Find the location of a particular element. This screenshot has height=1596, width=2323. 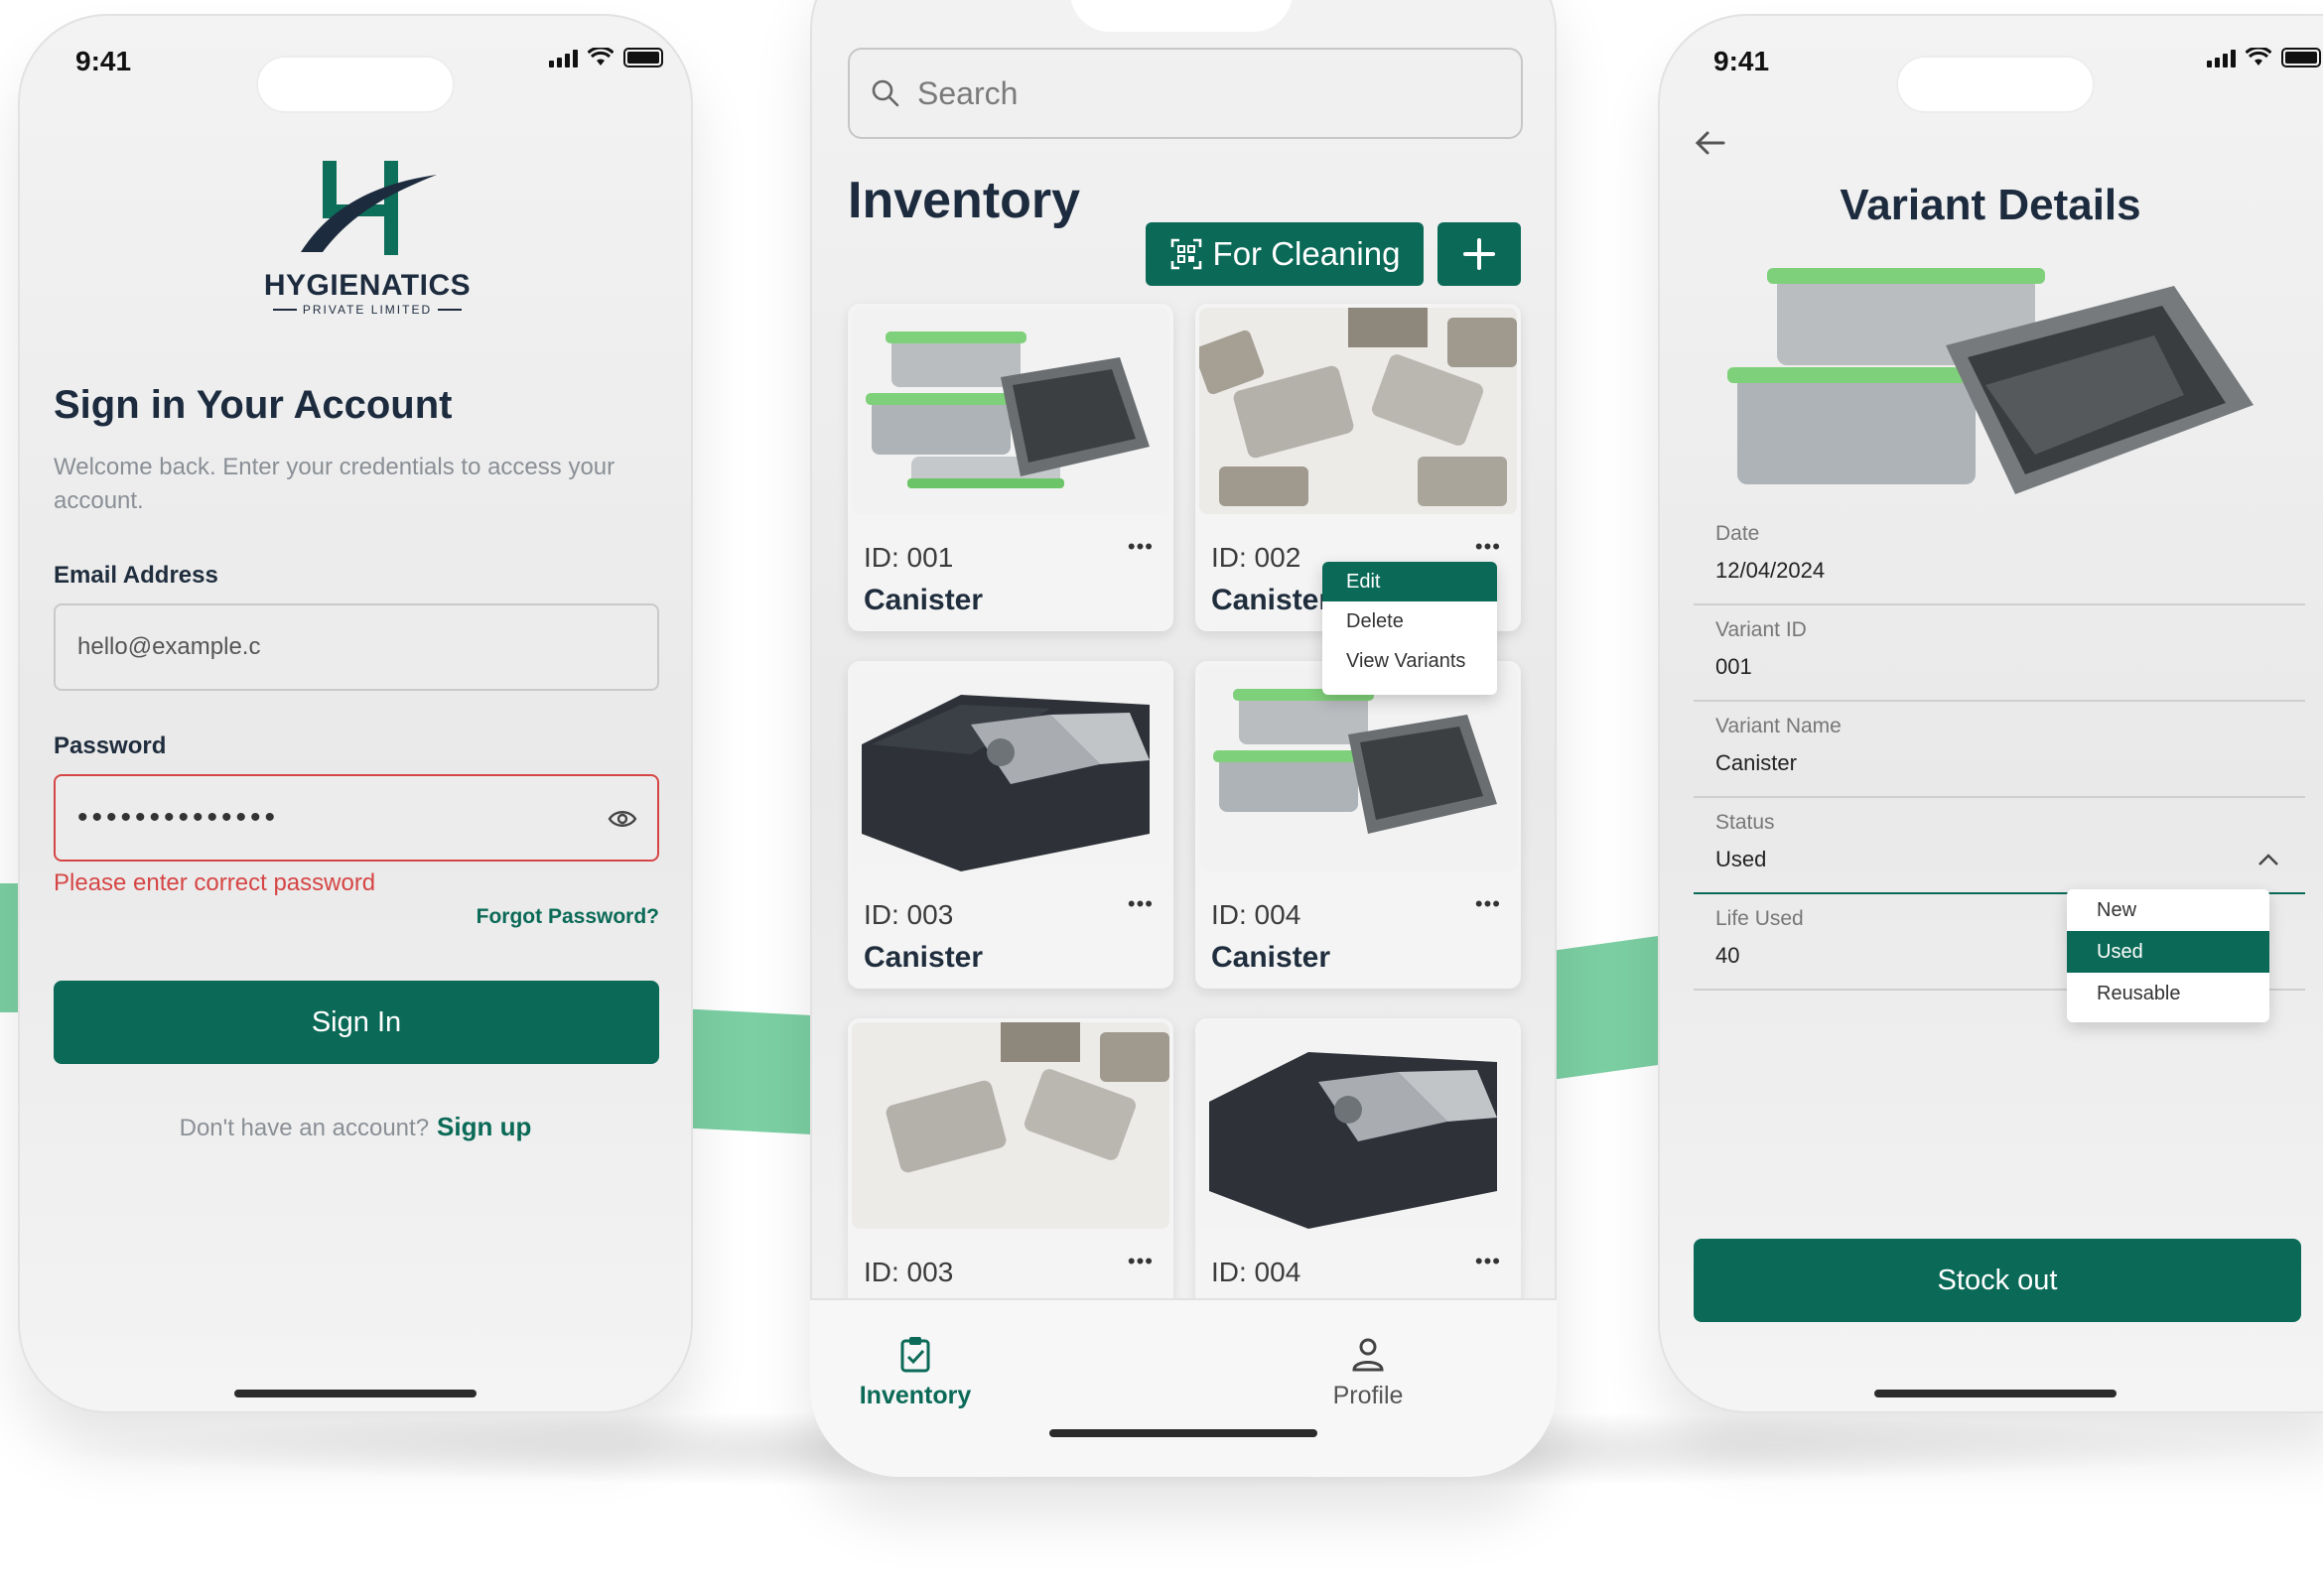

password-field: •••••••••••••• is located at coordinates (356, 818).